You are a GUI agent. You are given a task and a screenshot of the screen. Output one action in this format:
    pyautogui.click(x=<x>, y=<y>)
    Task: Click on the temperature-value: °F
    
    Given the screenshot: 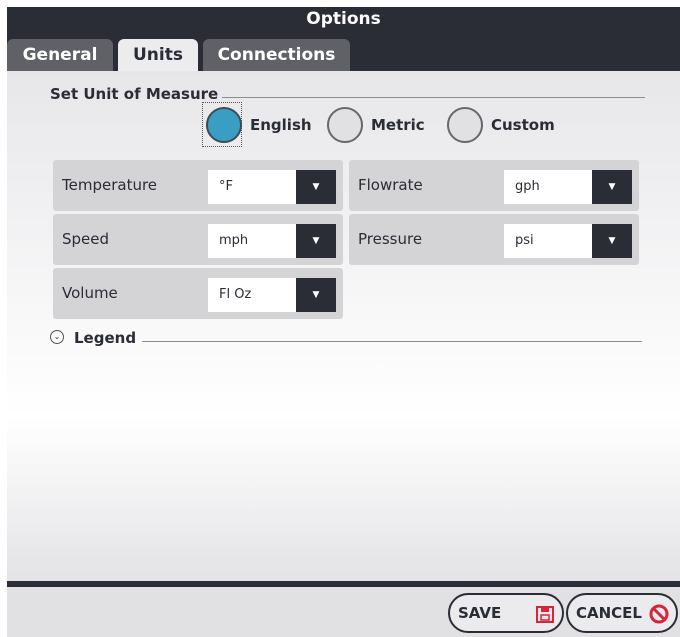 What is the action you would take?
    pyautogui.click(x=226, y=186)
    